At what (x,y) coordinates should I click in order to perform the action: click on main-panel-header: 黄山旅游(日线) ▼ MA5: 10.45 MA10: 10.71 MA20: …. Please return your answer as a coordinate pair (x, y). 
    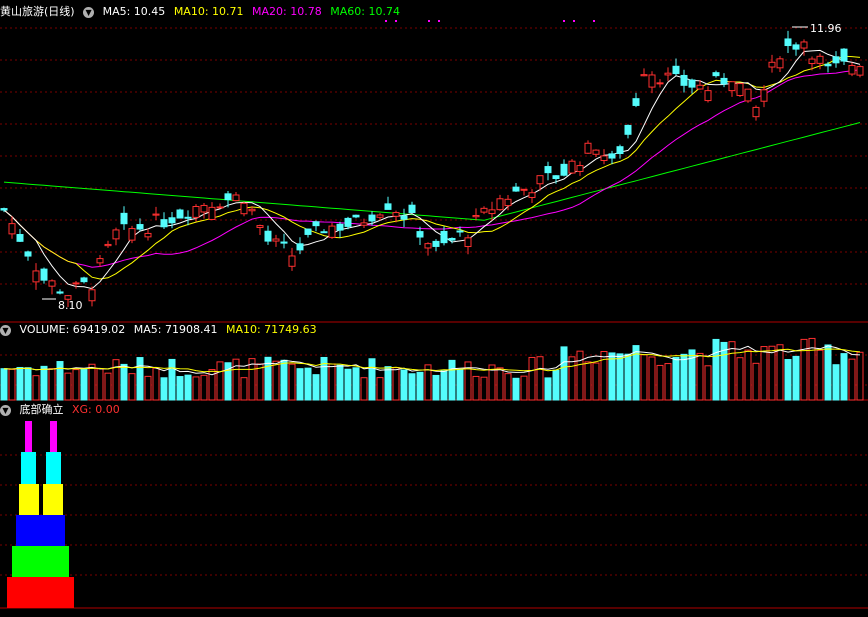
    Looking at the image, I should click on (202, 12).